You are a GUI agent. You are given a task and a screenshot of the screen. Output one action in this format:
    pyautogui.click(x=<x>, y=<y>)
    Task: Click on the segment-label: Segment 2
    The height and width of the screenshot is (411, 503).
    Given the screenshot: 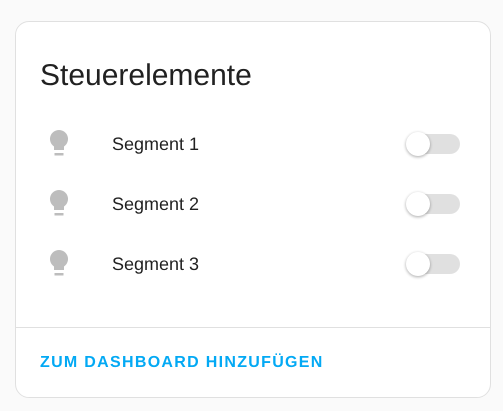 What is the action you would take?
    pyautogui.click(x=156, y=204)
    